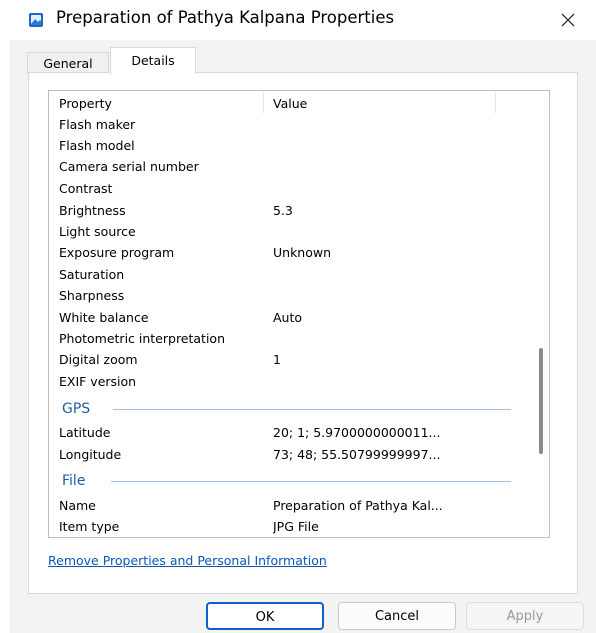 Image resolution: width=596 pixels, height=633 pixels. I want to click on image-file-icon, so click(36, 20).